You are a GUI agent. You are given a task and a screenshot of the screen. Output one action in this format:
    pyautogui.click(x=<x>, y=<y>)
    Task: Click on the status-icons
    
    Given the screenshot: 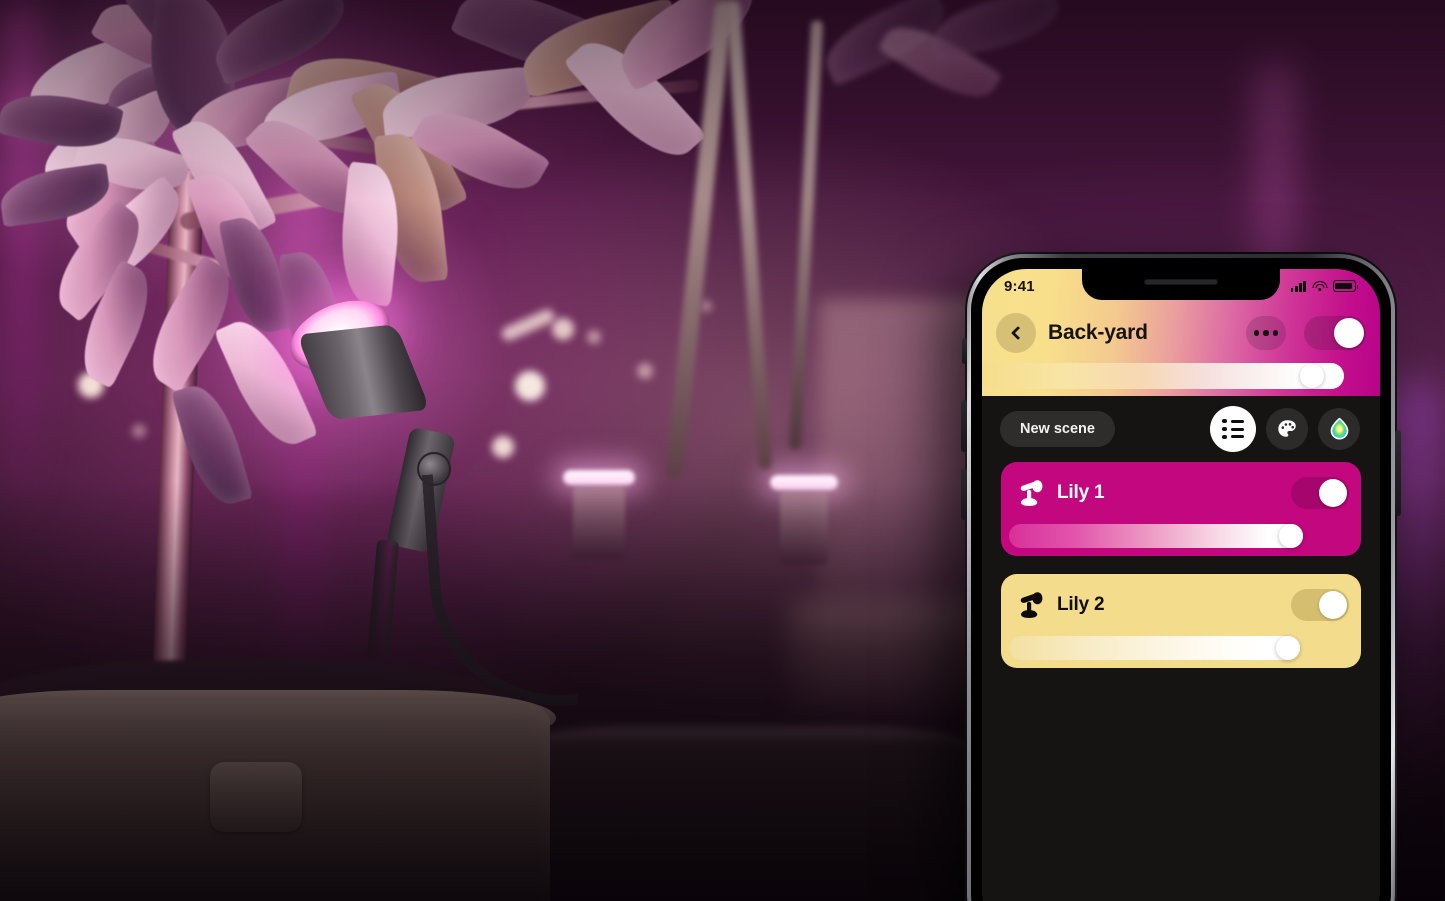 What is the action you would take?
    pyautogui.click(x=1324, y=286)
    